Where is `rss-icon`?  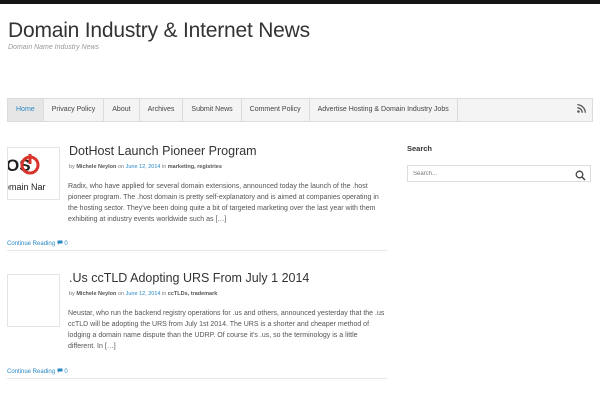
rss-icon is located at coordinates (581, 110).